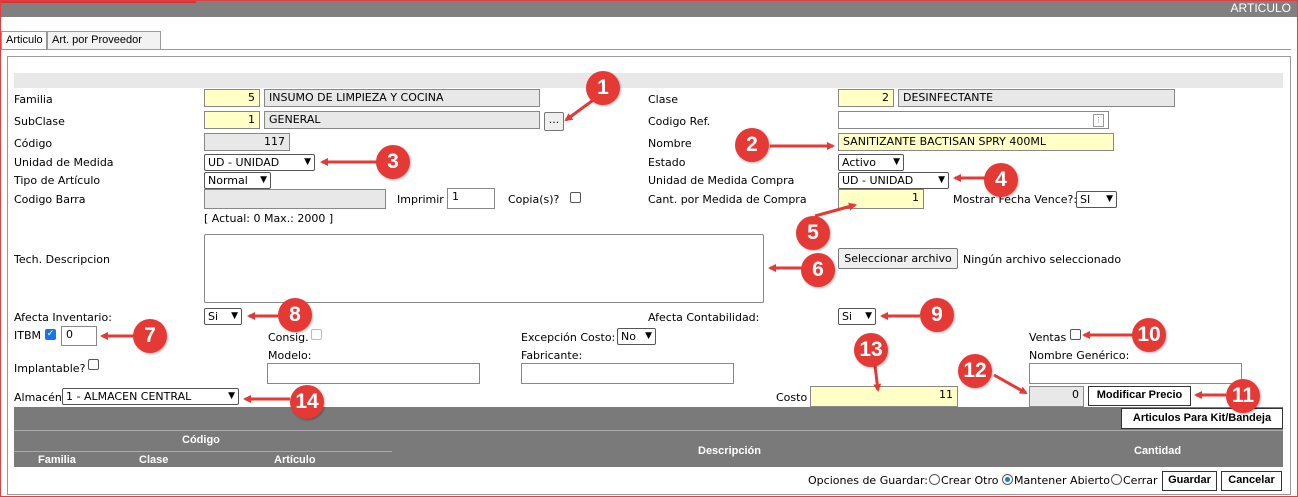 This screenshot has height=497, width=1298. Describe the element at coordinates (818, 270) in the screenshot. I see `marker-6: 6` at that location.